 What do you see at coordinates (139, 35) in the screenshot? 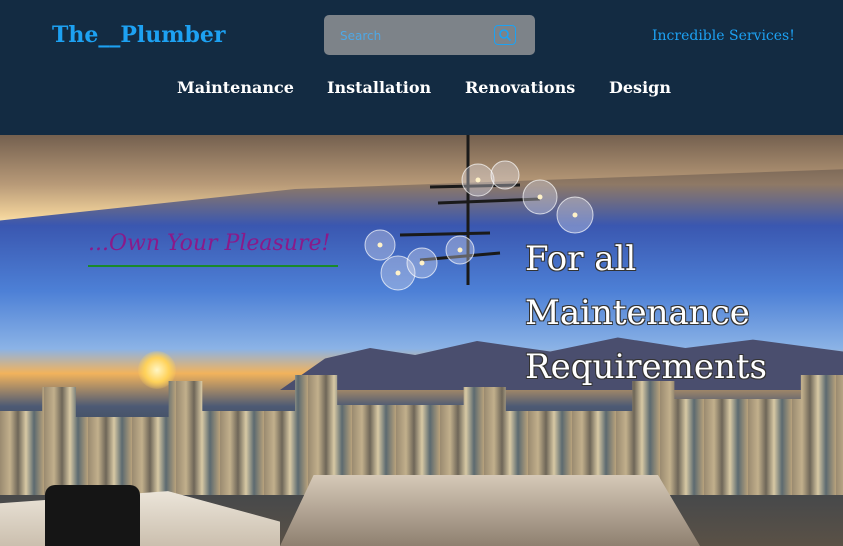
I see `site-logo: The__Plumber` at bounding box center [139, 35].